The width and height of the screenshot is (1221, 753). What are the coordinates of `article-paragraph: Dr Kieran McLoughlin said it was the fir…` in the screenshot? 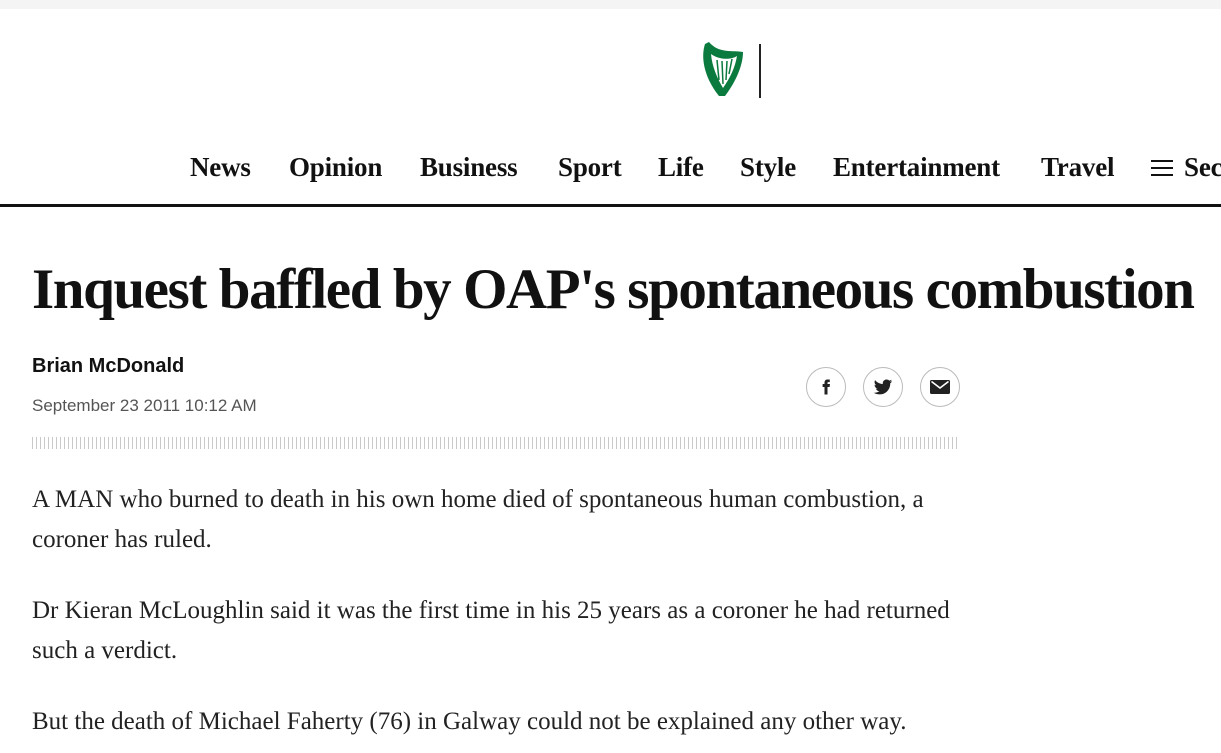 It's located at (491, 630).